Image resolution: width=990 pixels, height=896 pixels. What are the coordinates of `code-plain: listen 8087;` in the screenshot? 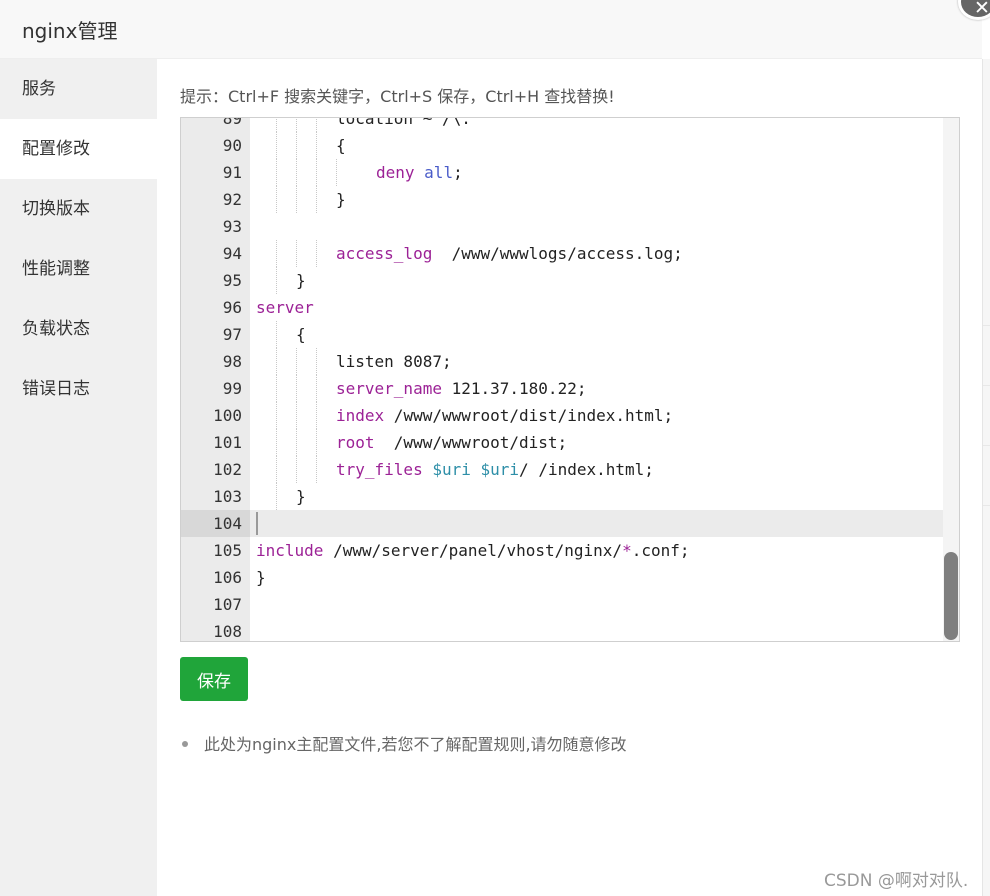 It's located at (394, 361).